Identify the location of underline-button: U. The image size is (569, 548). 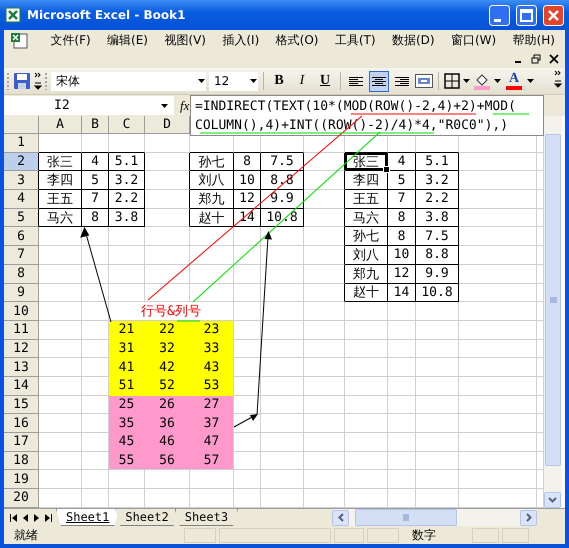
(325, 81).